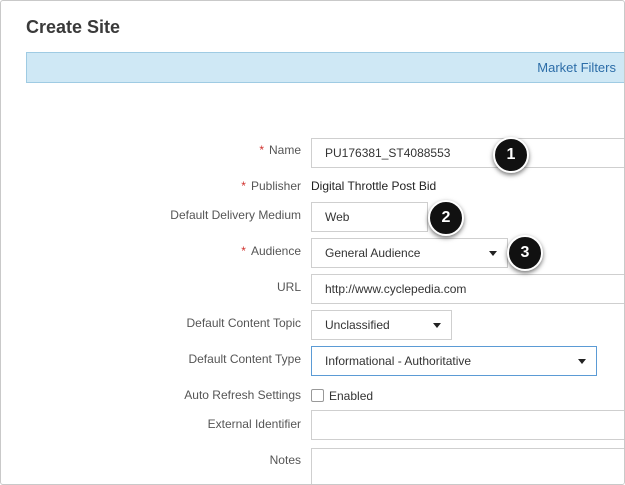 This screenshot has height=485, width=625. I want to click on notes-label: Notes, so click(285, 460).